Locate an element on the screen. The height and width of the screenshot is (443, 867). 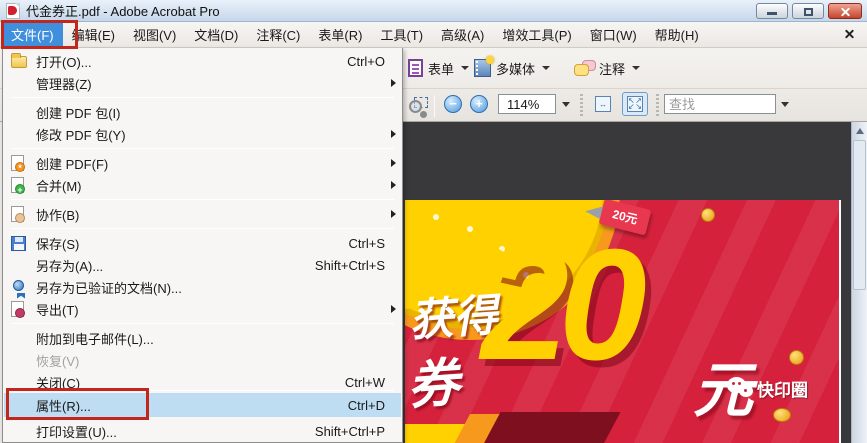
find-dropdown-icon is located at coordinates (785, 104).